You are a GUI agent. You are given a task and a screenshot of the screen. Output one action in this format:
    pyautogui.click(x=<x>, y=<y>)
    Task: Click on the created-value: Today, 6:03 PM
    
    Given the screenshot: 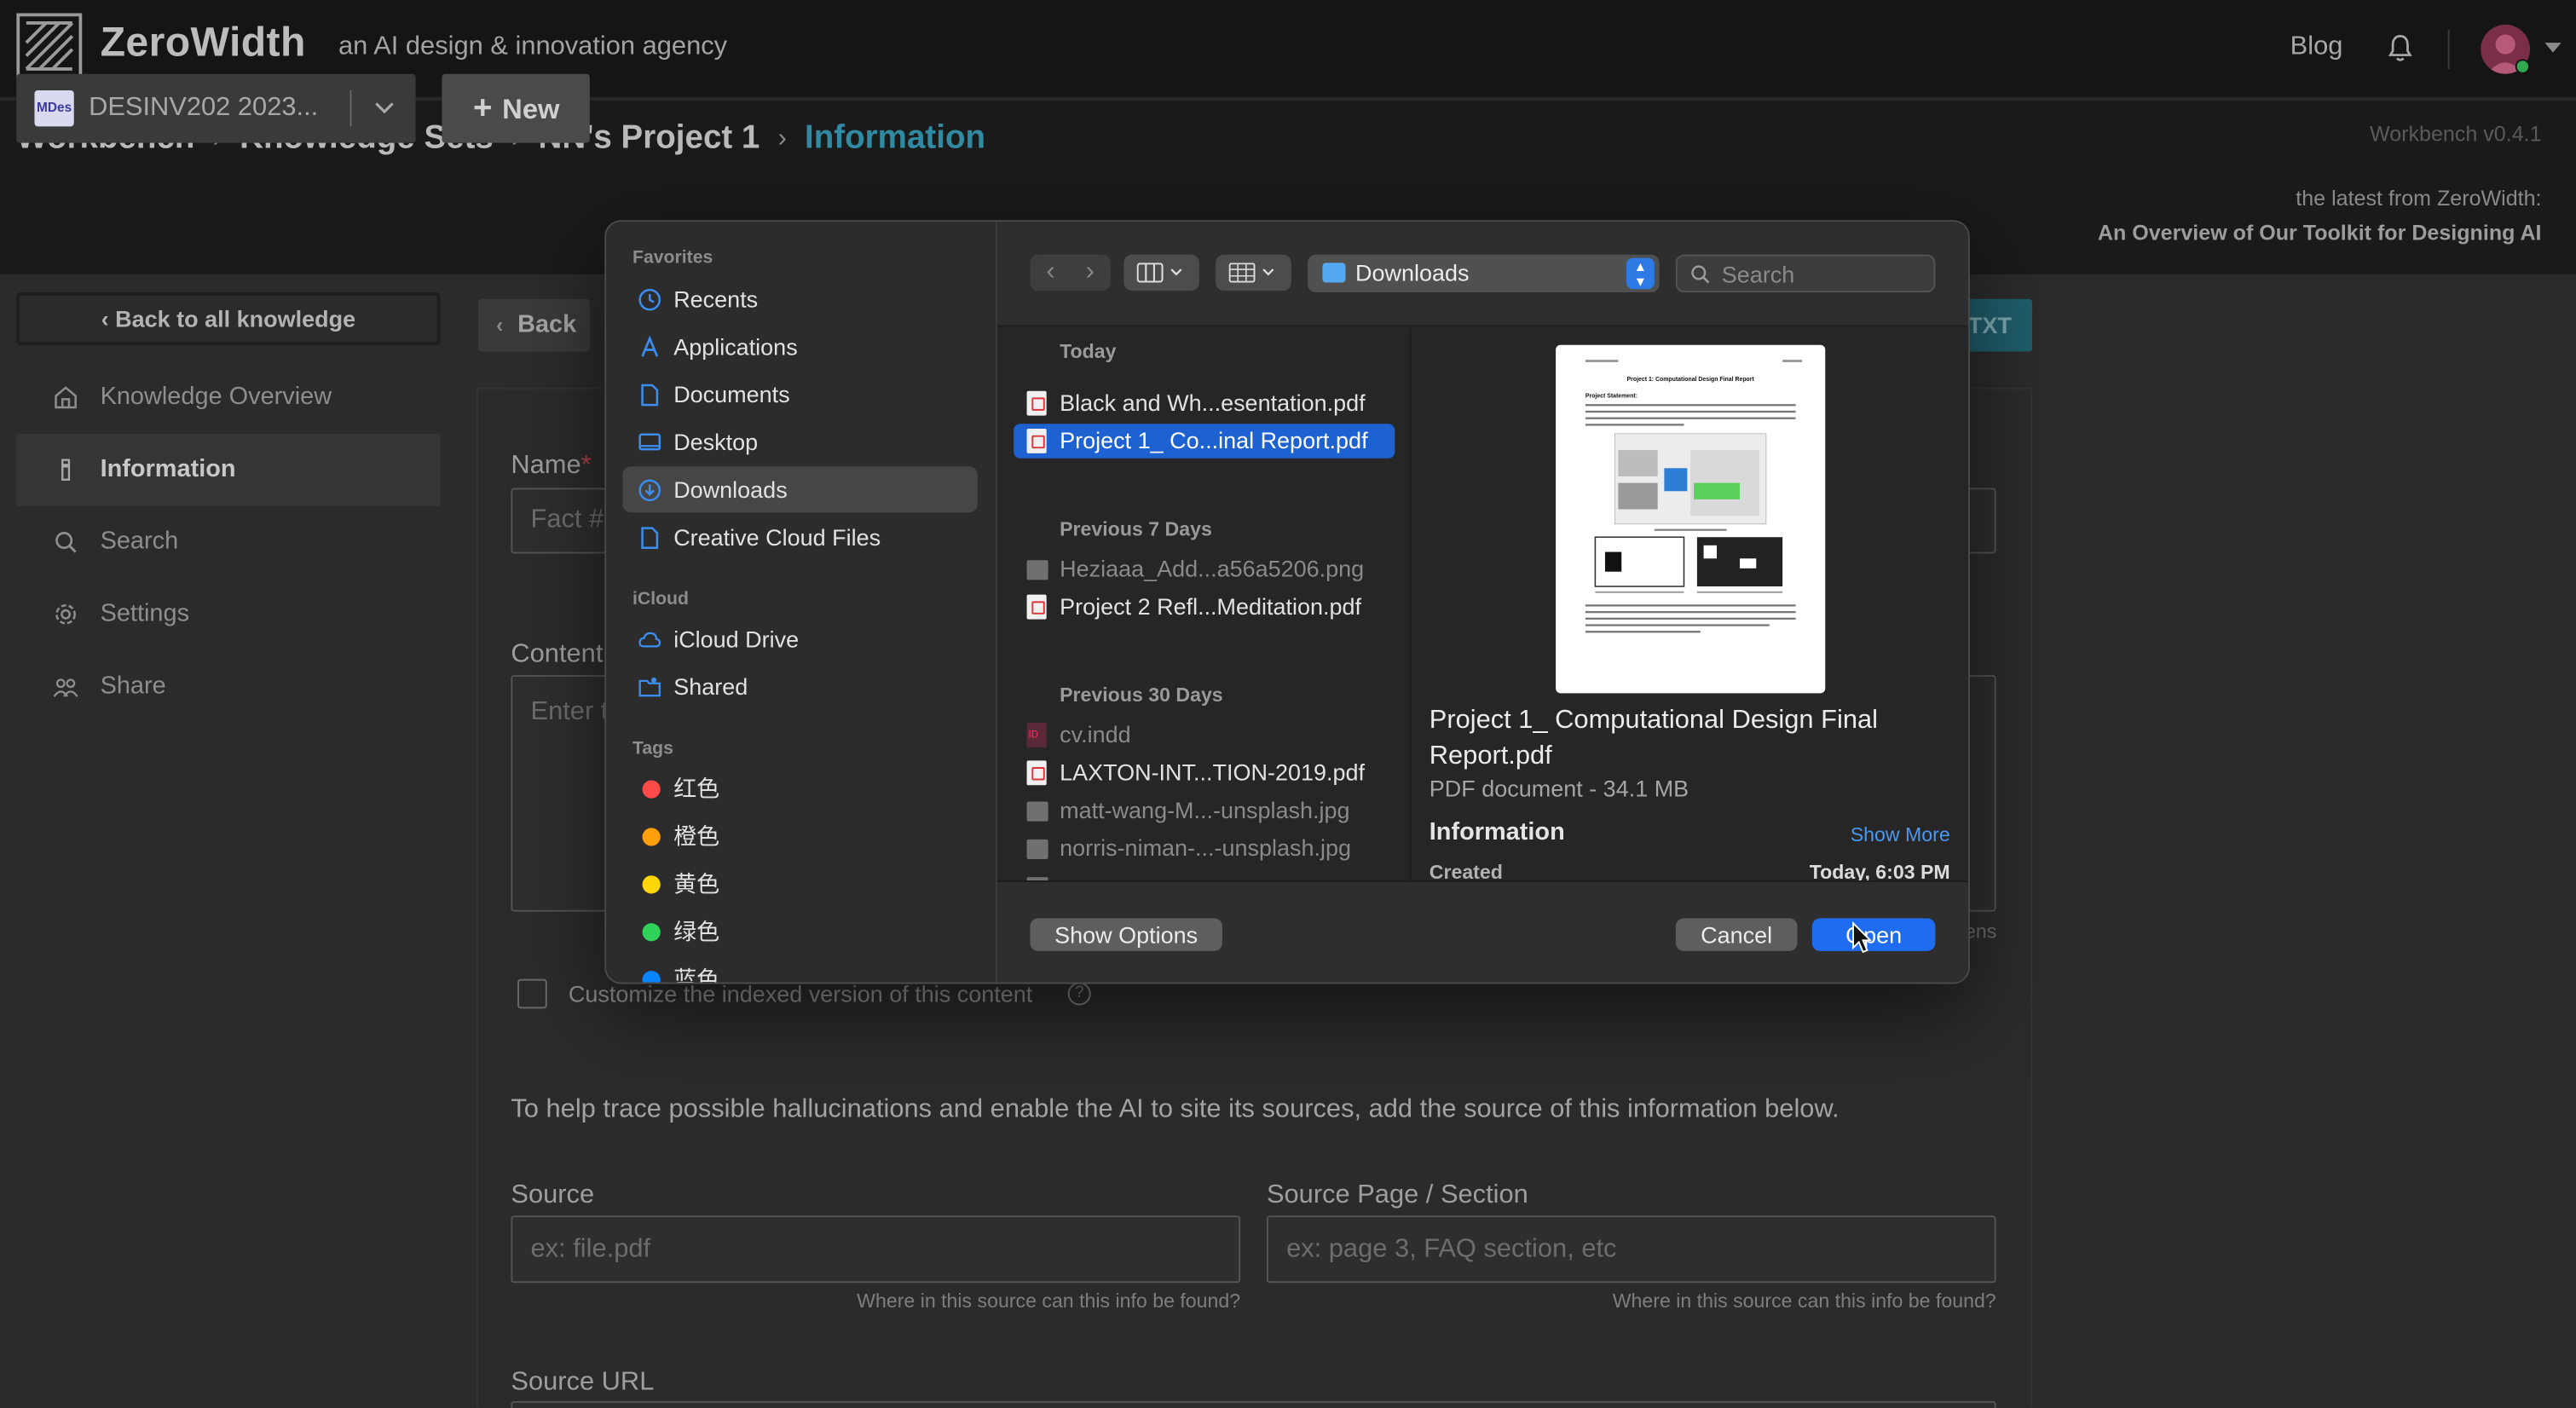 What is the action you would take?
    pyautogui.click(x=1879, y=871)
    